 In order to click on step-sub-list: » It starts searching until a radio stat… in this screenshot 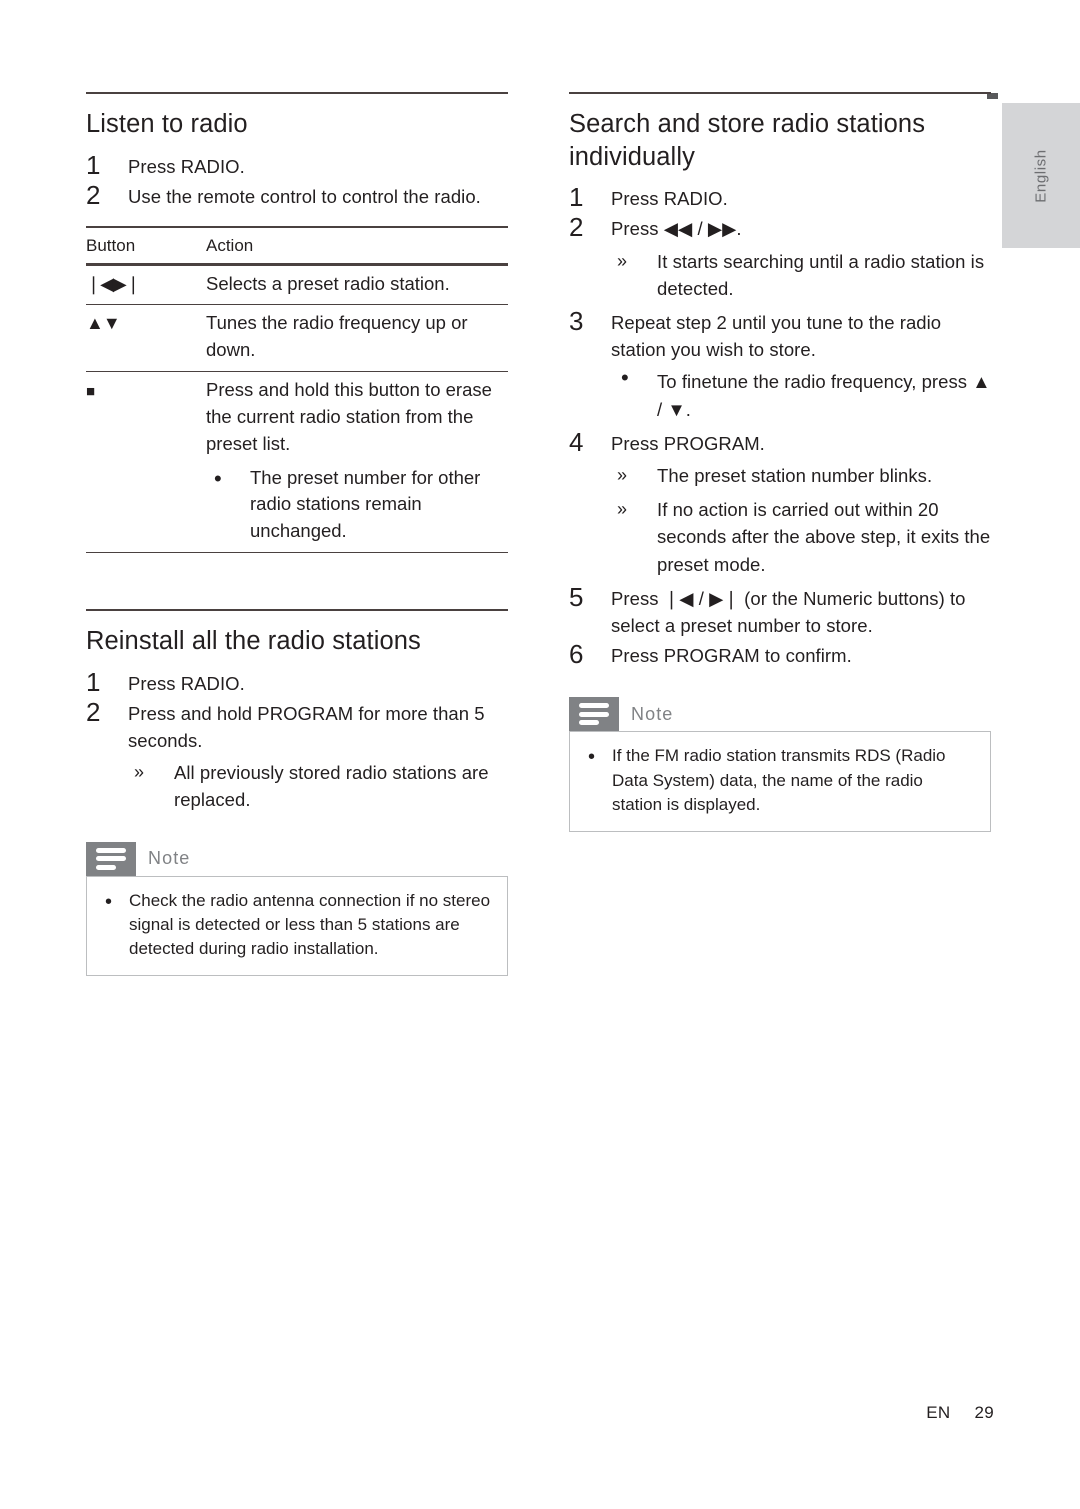, I will do `click(801, 275)`.